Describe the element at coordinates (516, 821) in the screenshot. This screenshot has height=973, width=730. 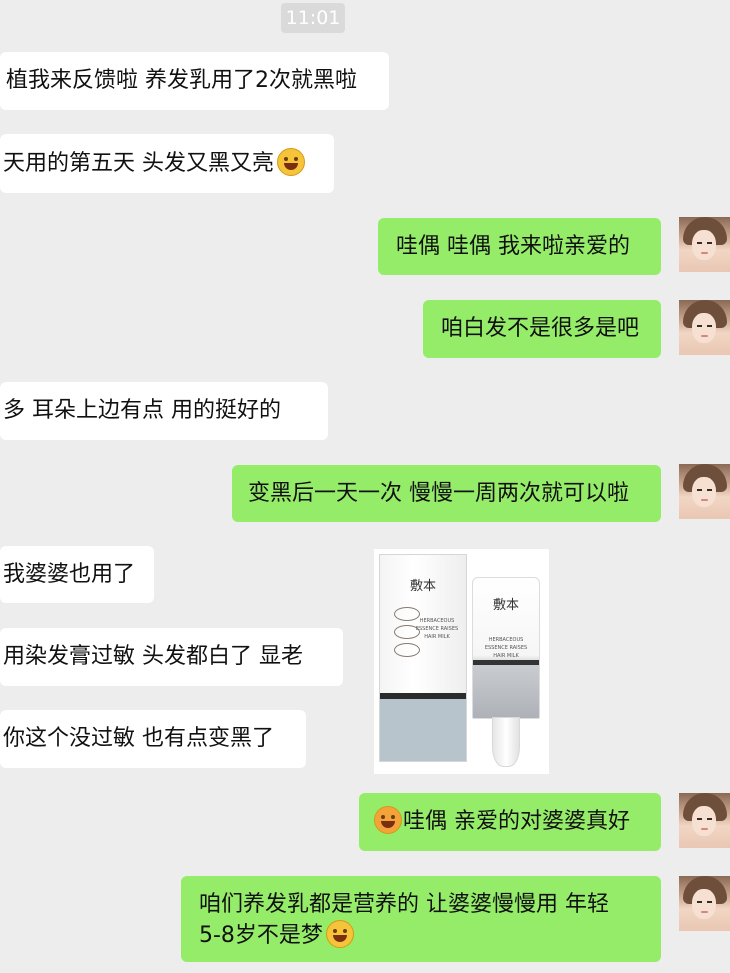
I see `message-text: 哇偶 亲爱的对婆婆真好` at that location.